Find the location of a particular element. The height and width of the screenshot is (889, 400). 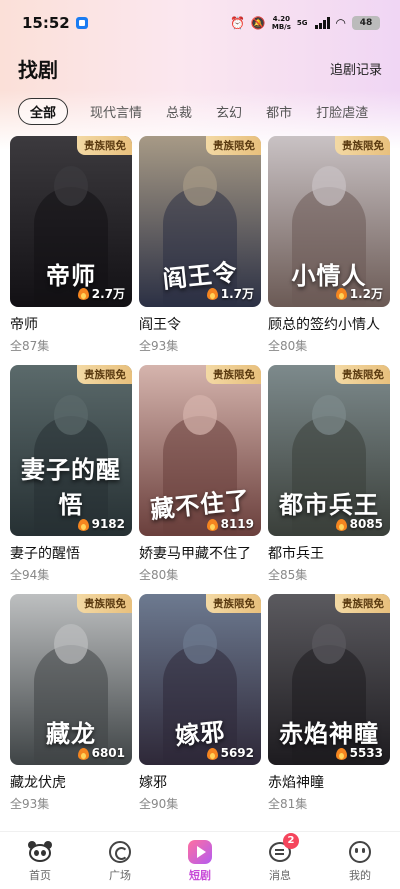

drama-card: 贵族限免 嫁邪 5692 嫁邪 全90集 is located at coordinates (200, 708).